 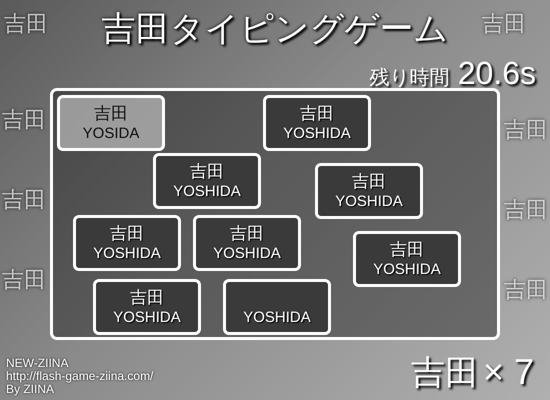 I want to click on time-left-value: 20.6s, so click(x=497, y=73).